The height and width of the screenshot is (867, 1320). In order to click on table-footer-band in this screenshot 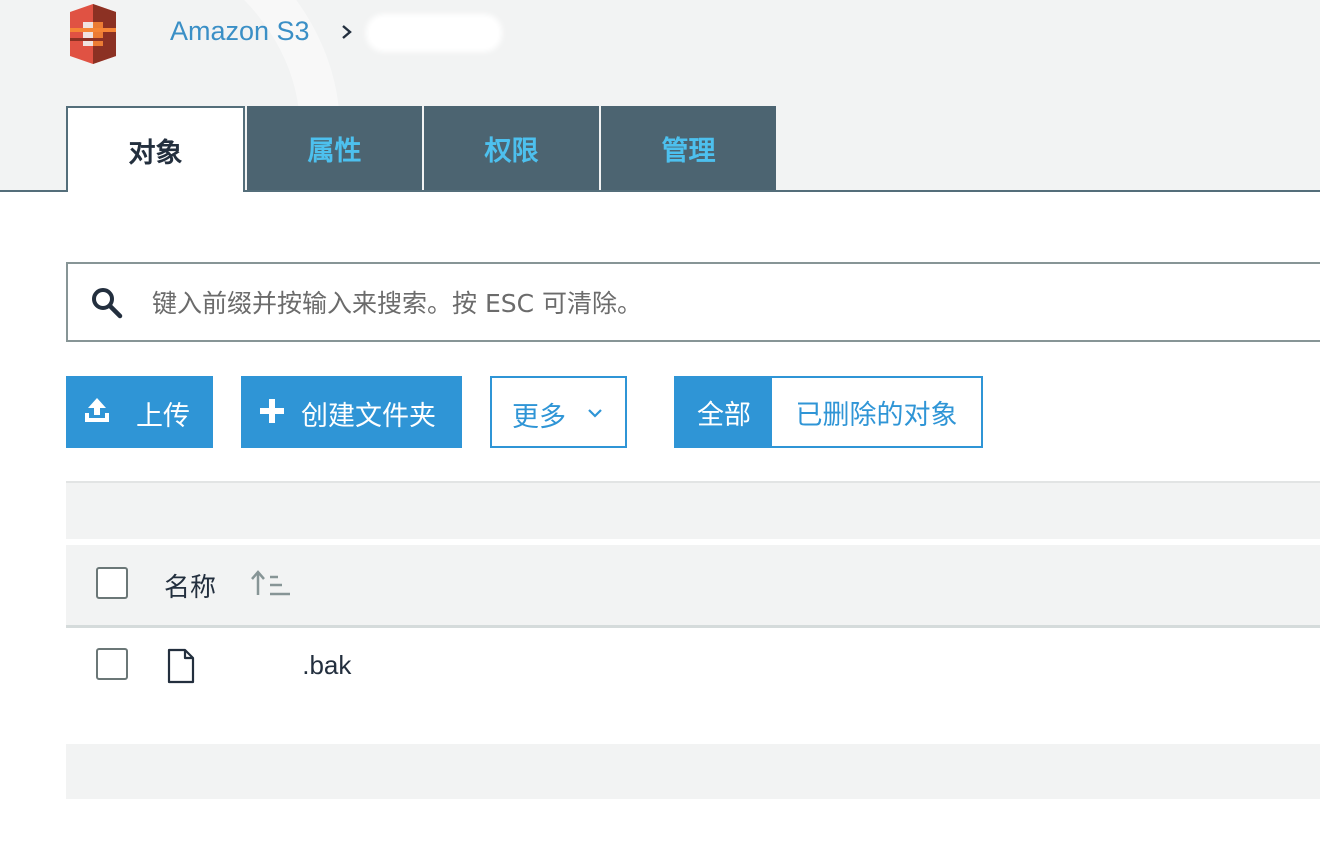, I will do `click(693, 771)`.